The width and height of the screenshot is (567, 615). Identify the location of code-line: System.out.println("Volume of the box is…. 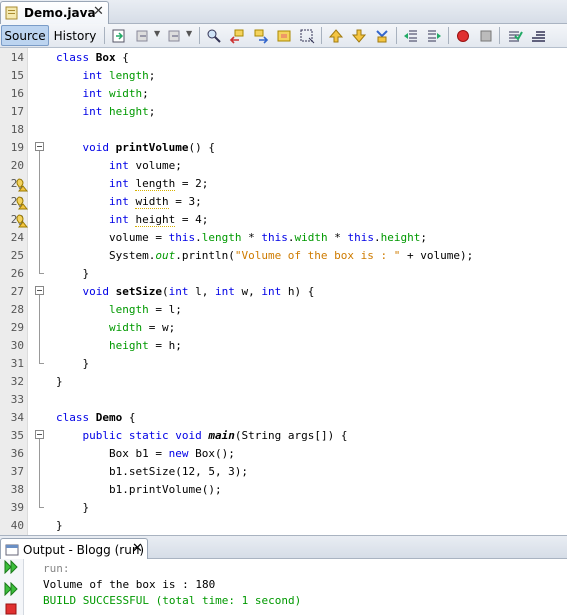
(264, 256).